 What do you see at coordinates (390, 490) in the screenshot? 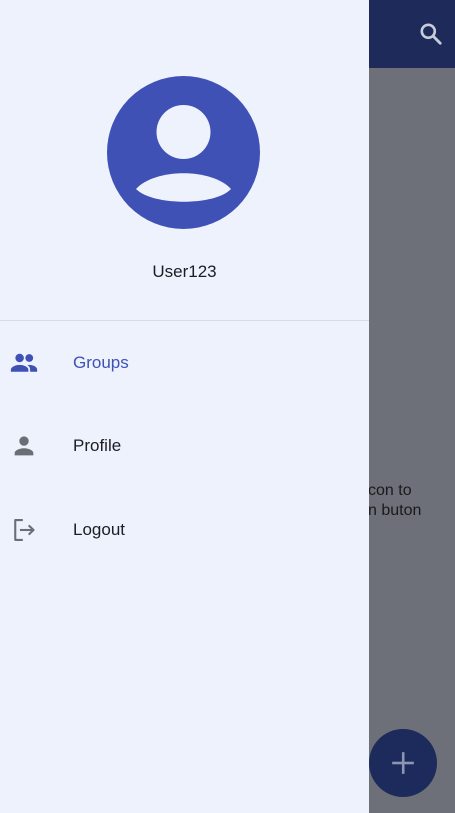
I see `hint-line-1: con to` at bounding box center [390, 490].